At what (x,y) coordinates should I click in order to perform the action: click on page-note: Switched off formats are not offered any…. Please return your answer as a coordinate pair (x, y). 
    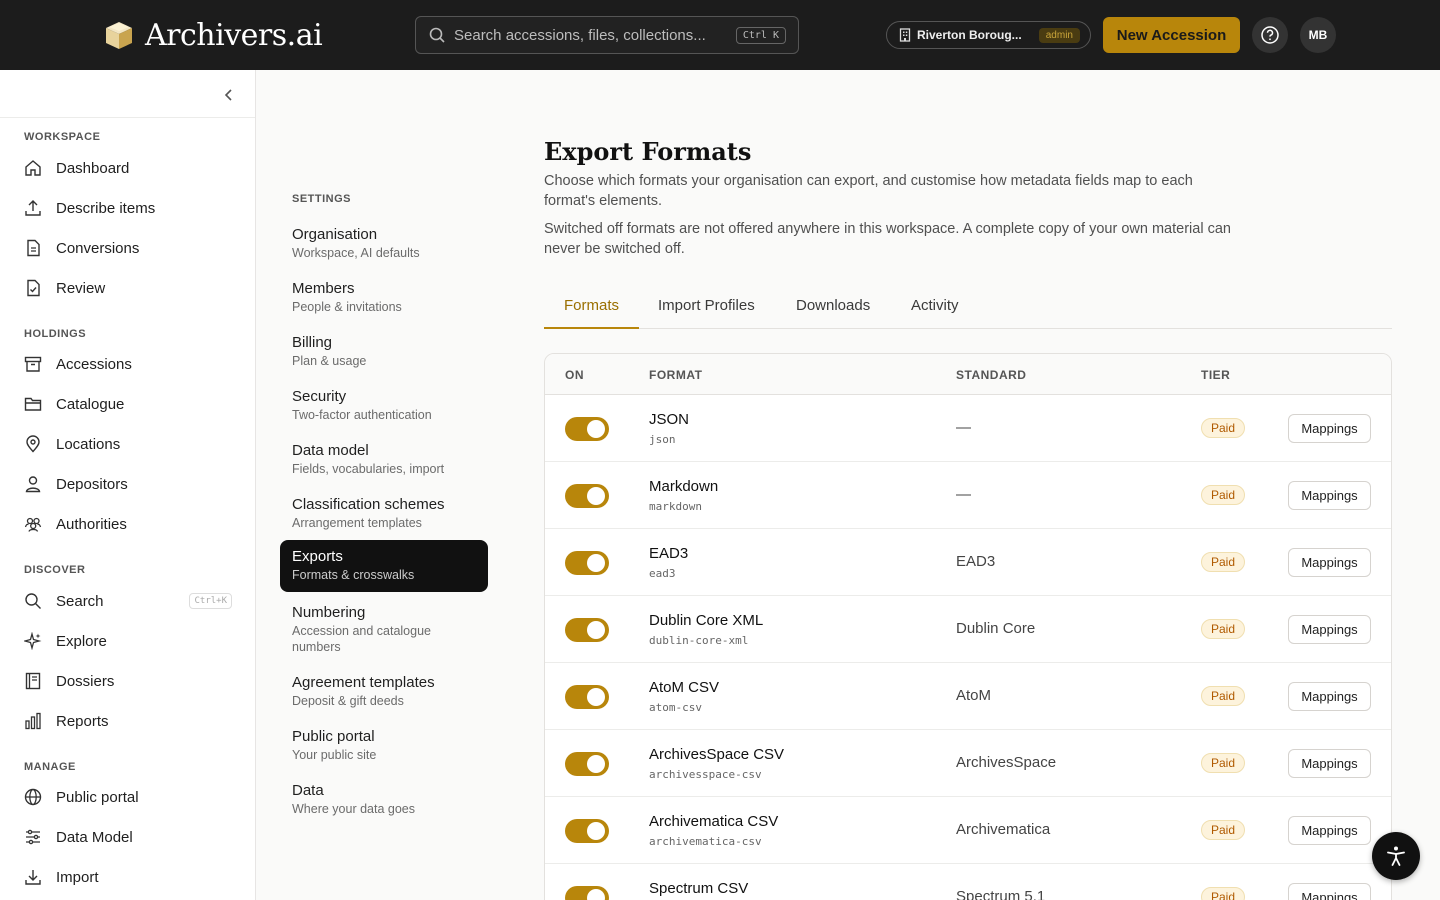
    Looking at the image, I should click on (887, 239).